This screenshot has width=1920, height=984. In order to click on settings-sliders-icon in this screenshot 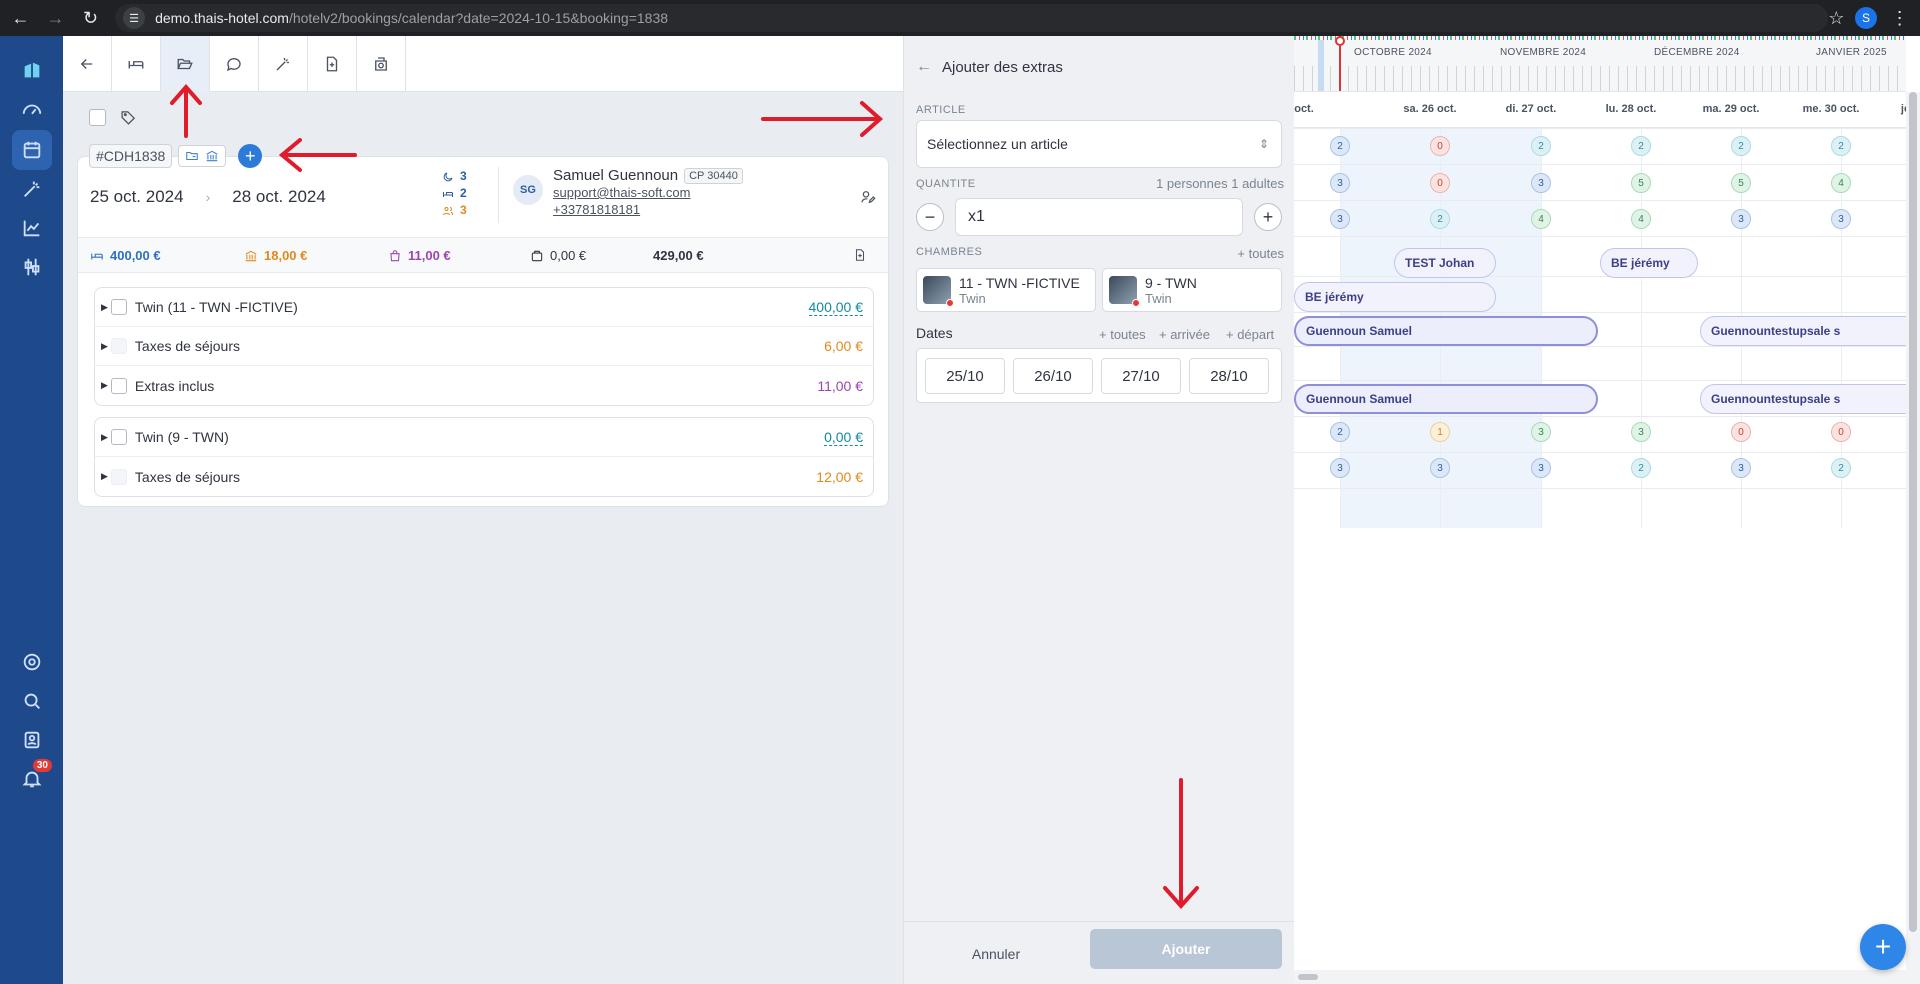, I will do `click(32, 267)`.